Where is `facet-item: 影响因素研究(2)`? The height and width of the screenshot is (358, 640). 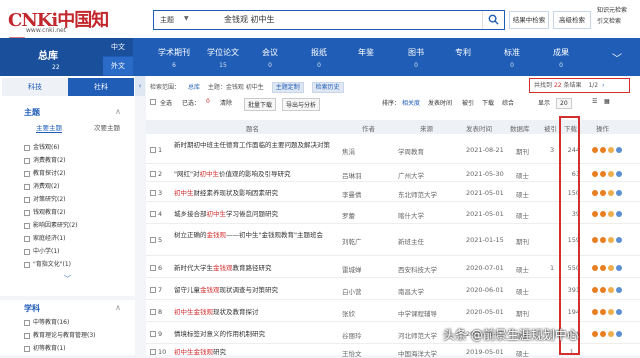
facet-item: 影响因素研究(2) is located at coordinates (51, 224).